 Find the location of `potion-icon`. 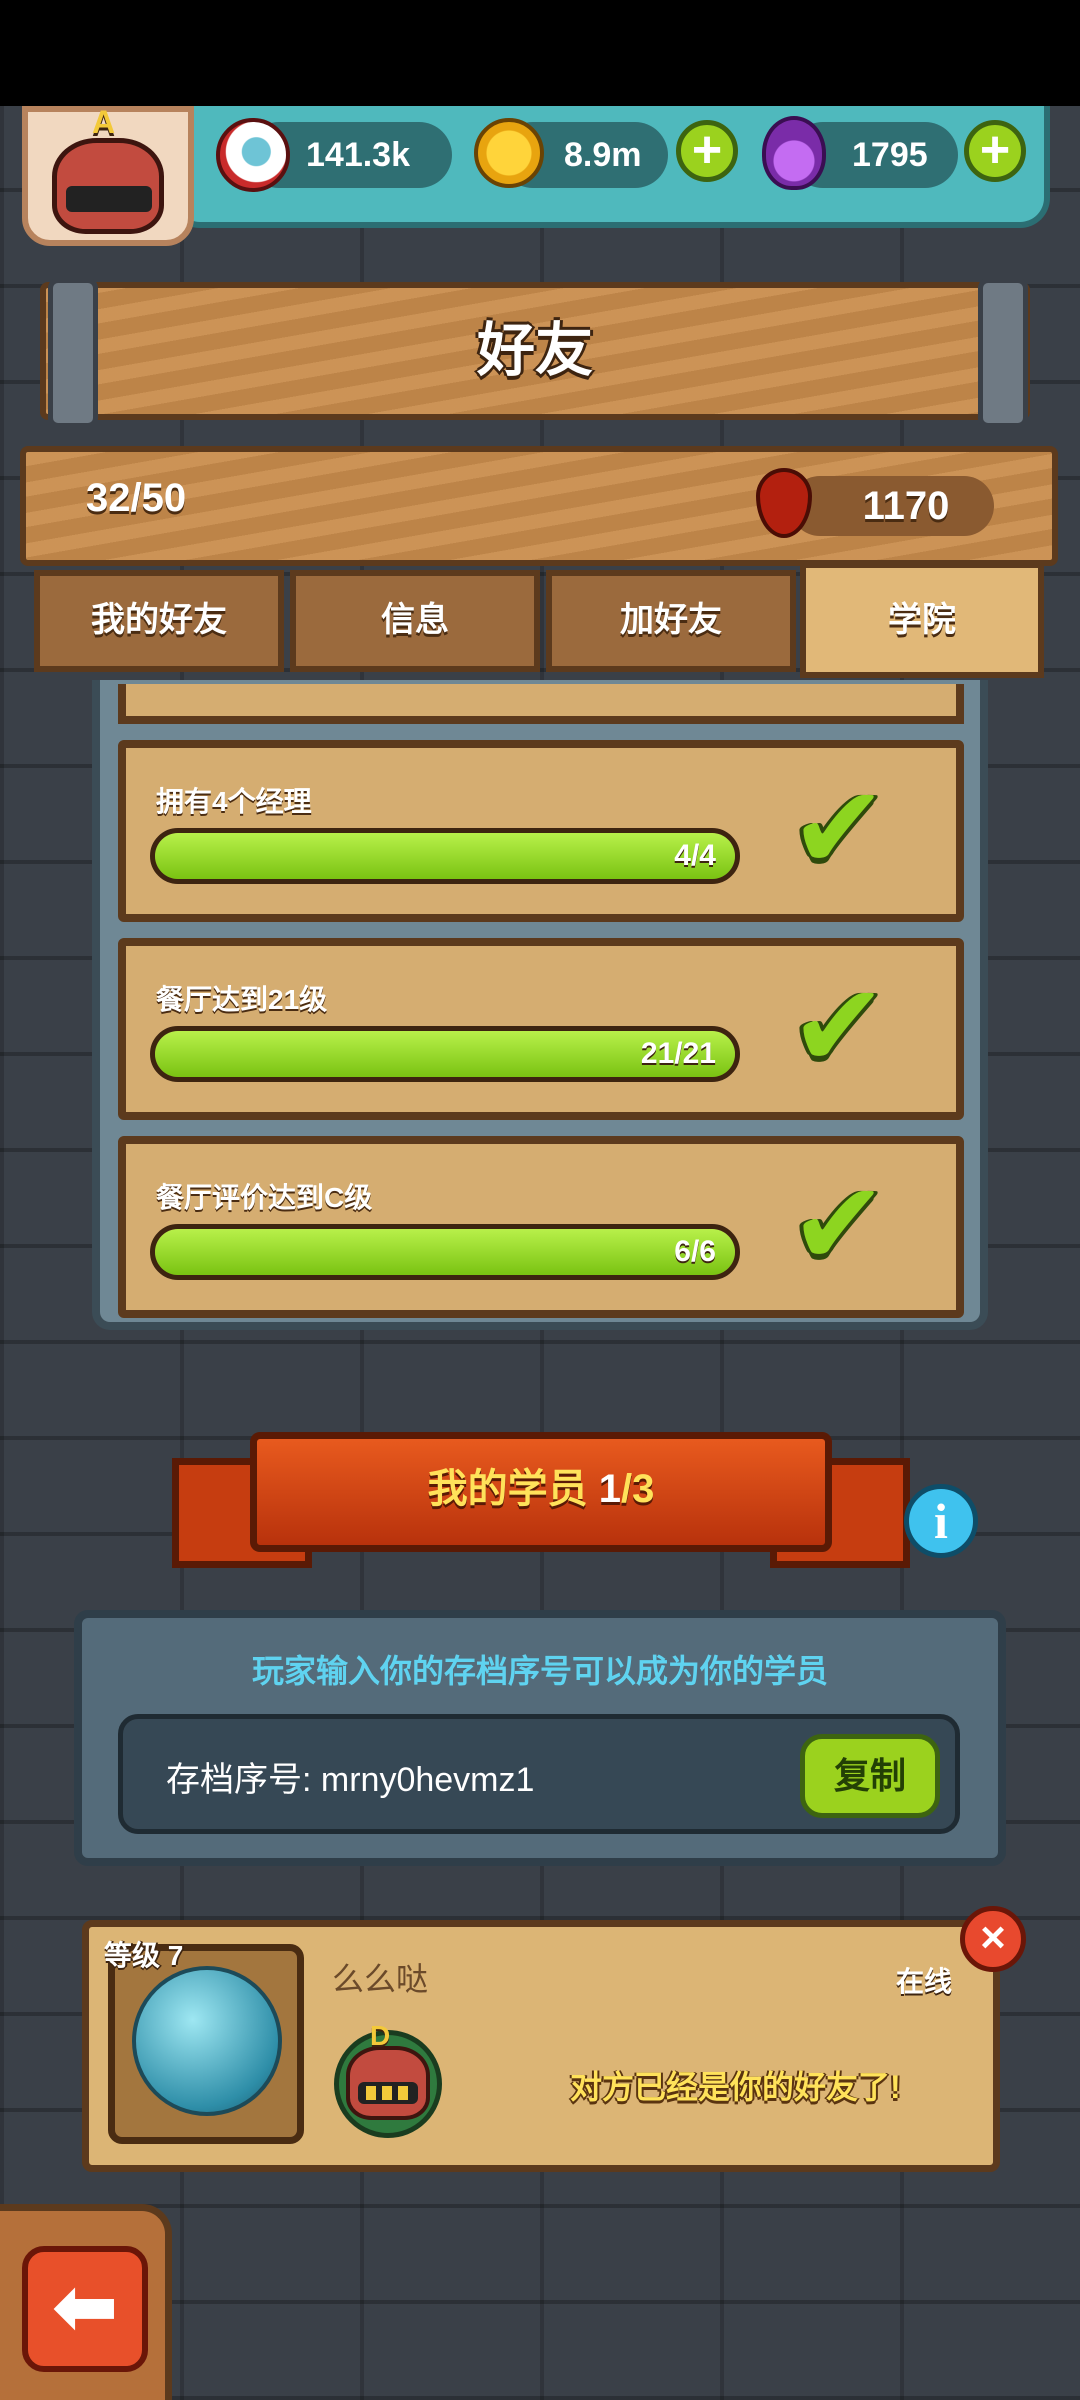

potion-icon is located at coordinates (794, 153).